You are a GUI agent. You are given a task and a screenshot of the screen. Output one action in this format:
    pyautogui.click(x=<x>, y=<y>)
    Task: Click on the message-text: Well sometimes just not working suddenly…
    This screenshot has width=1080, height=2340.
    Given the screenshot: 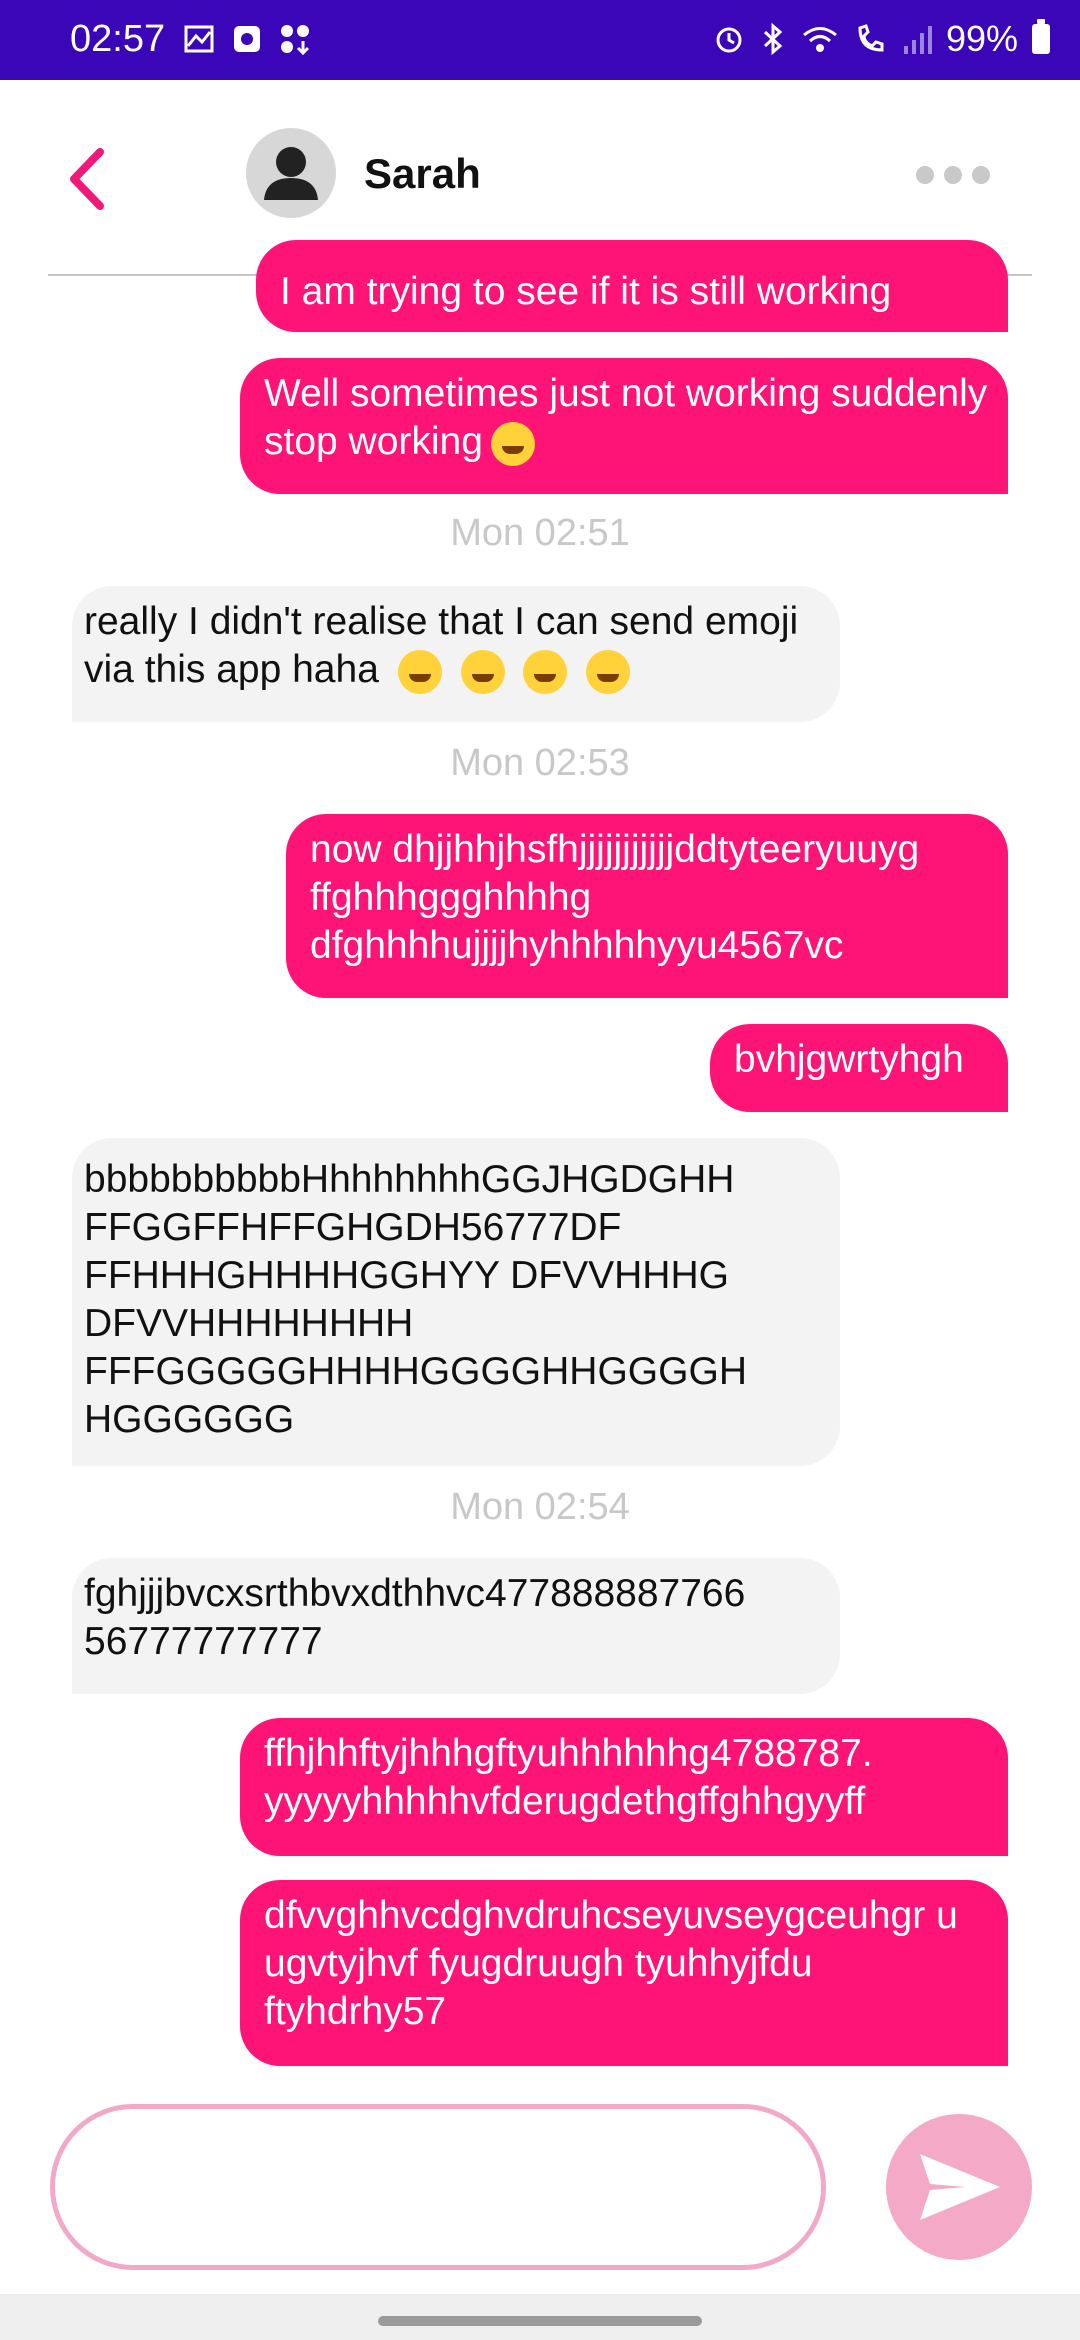 What is the action you would take?
    pyautogui.click(x=626, y=417)
    